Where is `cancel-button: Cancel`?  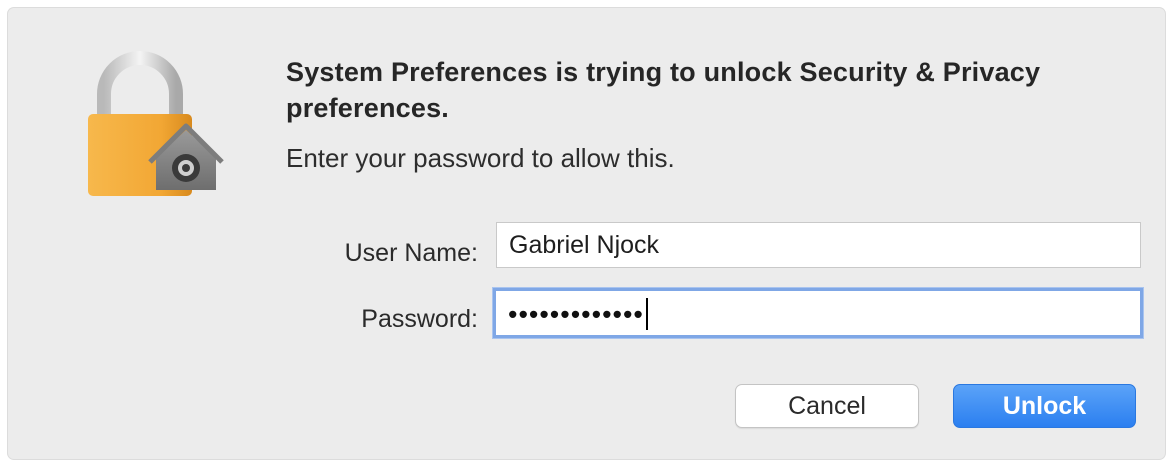
cancel-button: Cancel is located at coordinates (827, 406).